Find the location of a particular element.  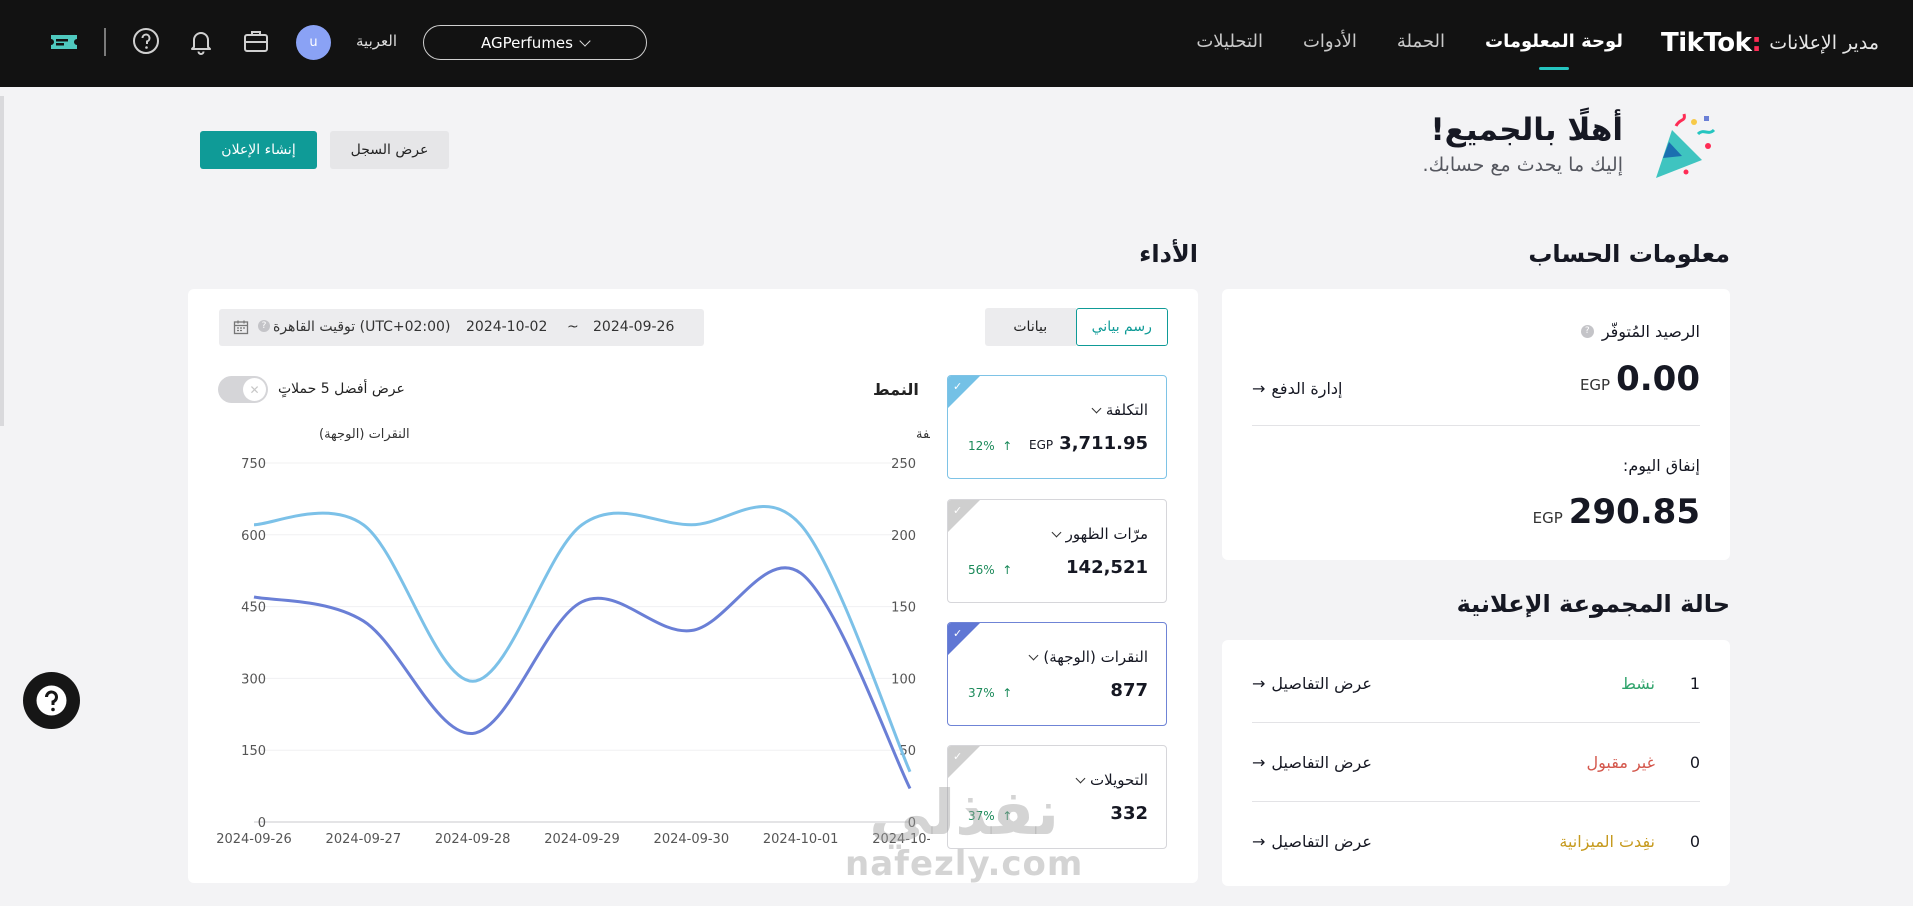

tiktok-wordmark: TikTok: is located at coordinates (1711, 43).